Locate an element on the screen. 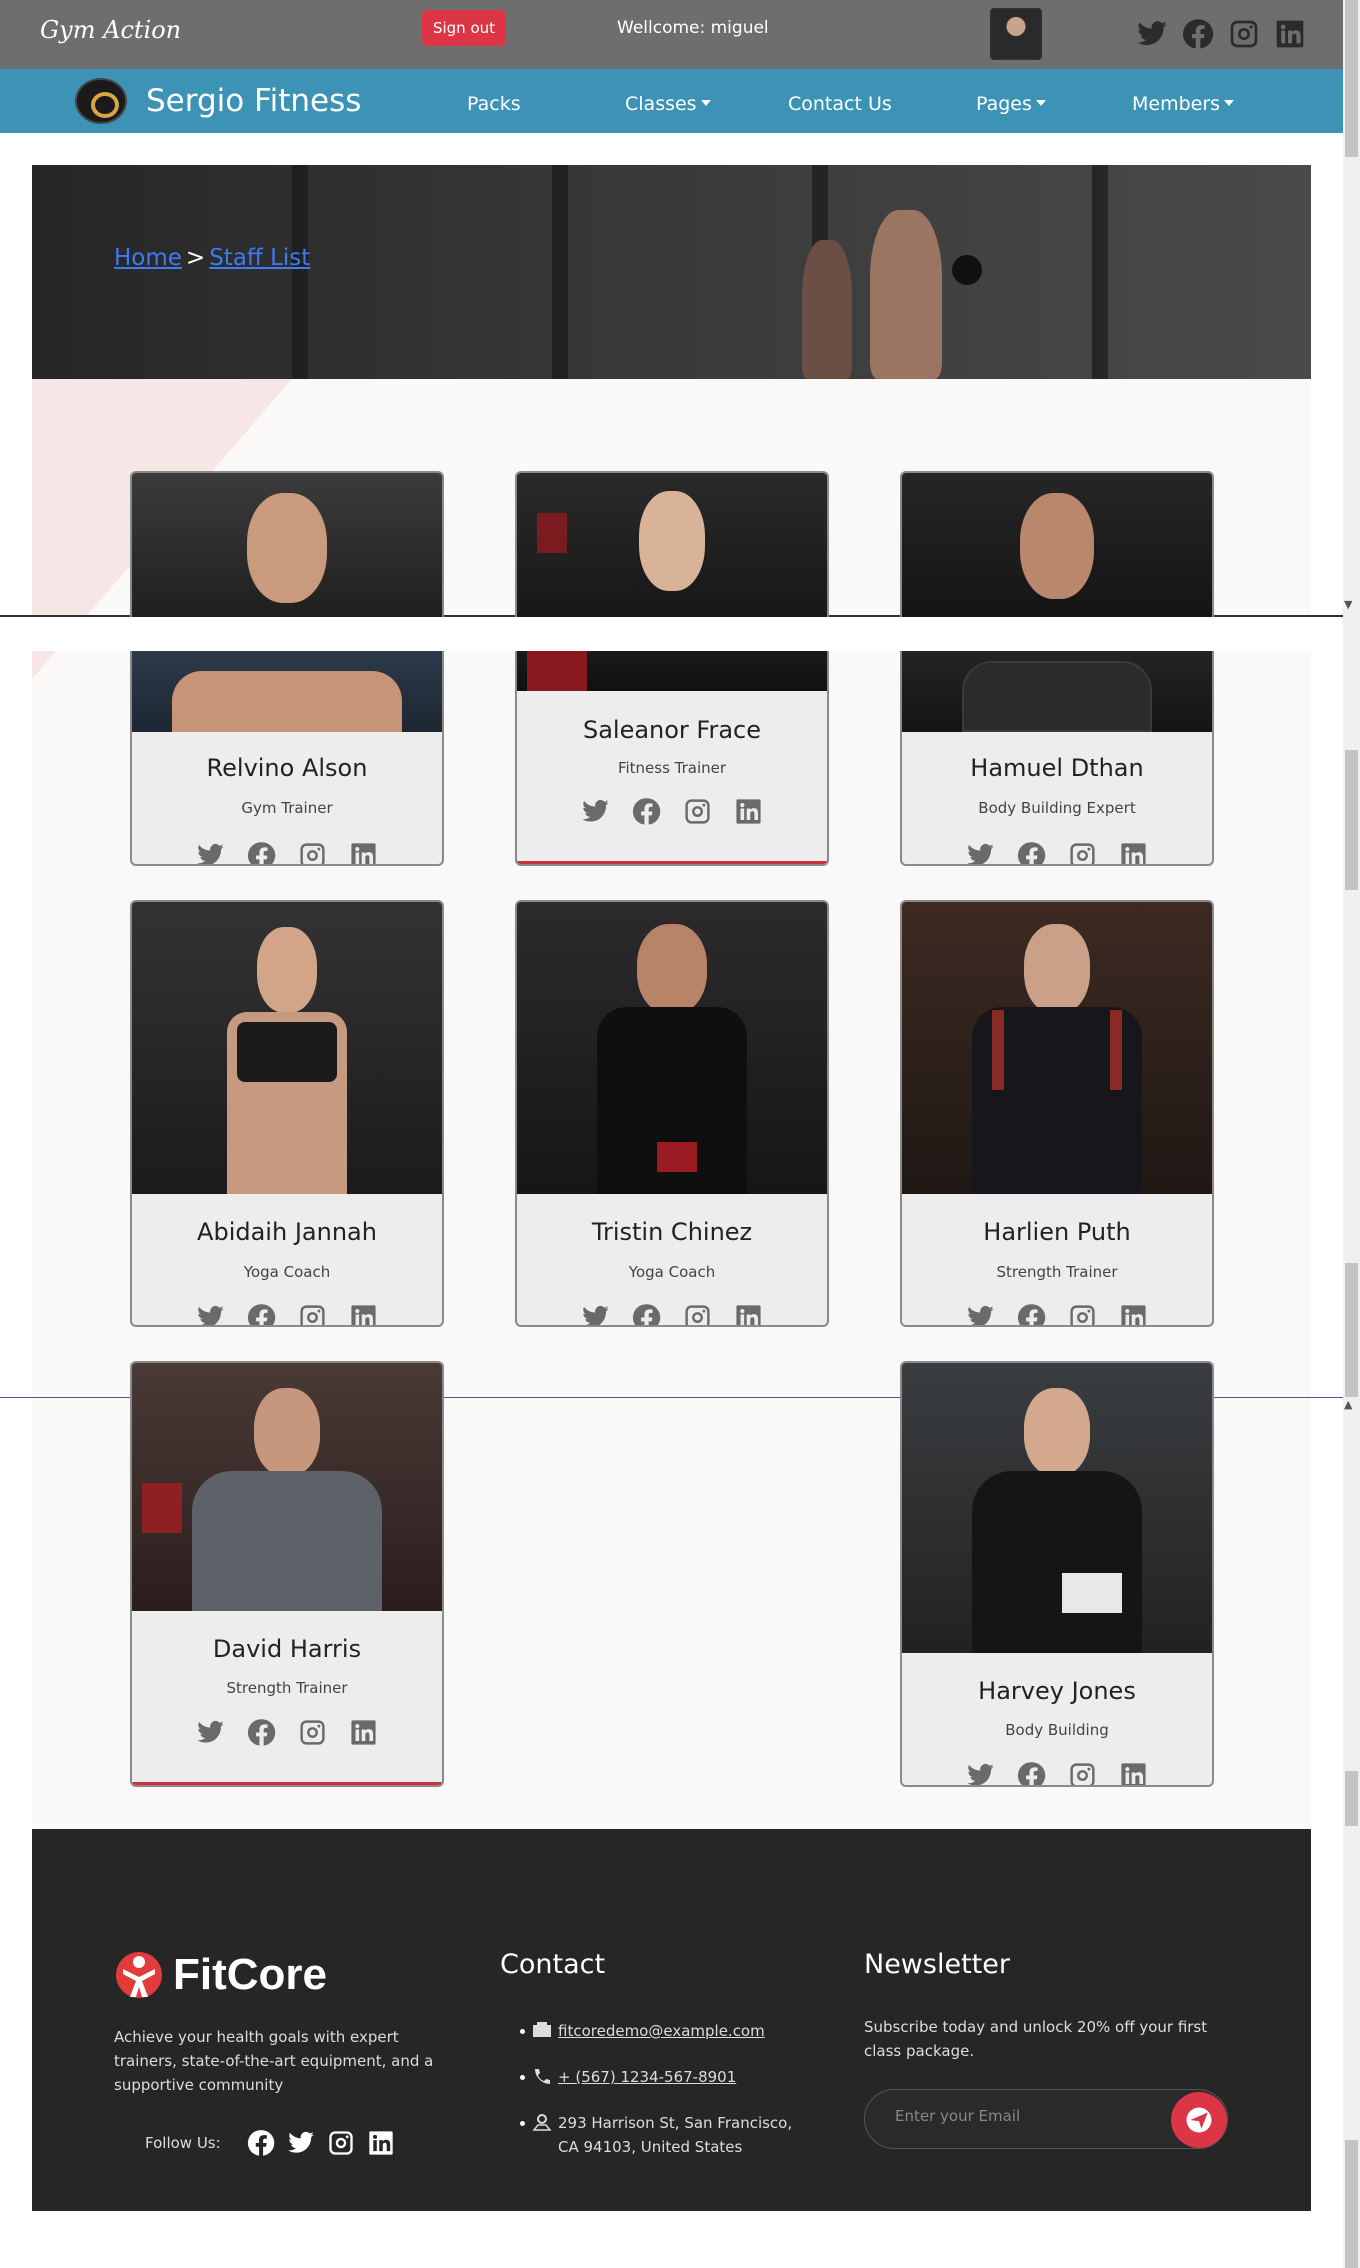 The width and height of the screenshot is (1360, 2268). scroll-down-arrow-icon: ▼ is located at coordinates (1348, 604).